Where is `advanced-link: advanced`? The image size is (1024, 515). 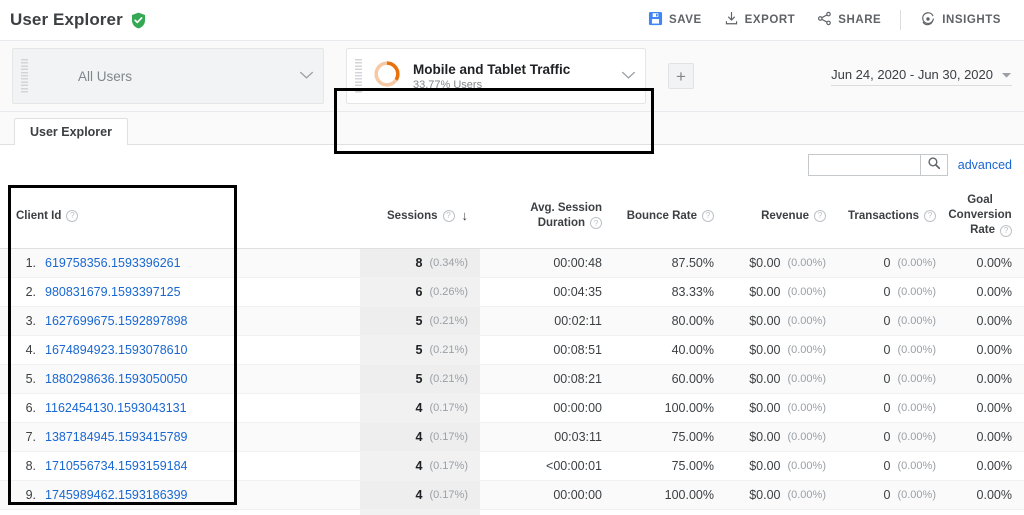 advanced-link: advanced is located at coordinates (985, 165).